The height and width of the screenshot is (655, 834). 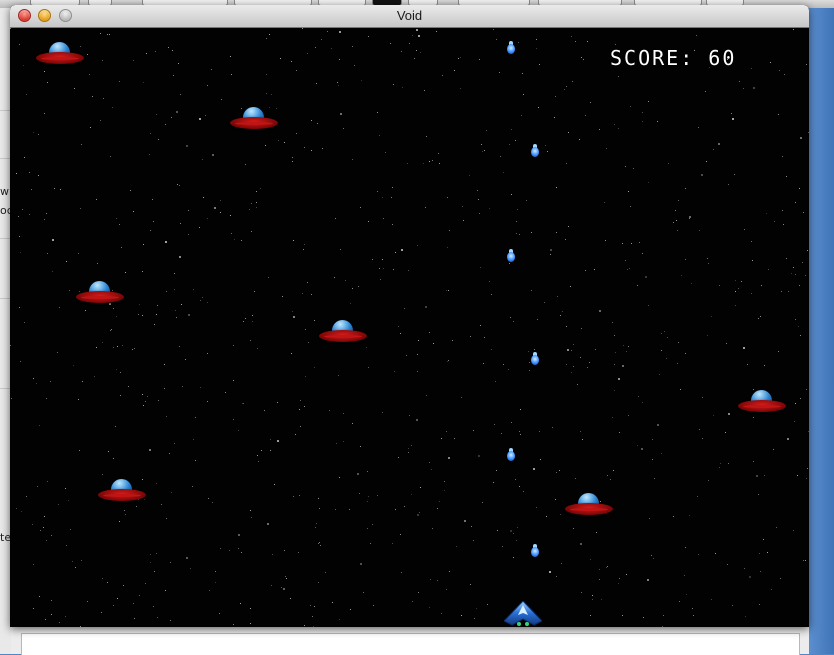 What do you see at coordinates (673, 58) in the screenshot?
I see `score-display: SCORE: 60` at bounding box center [673, 58].